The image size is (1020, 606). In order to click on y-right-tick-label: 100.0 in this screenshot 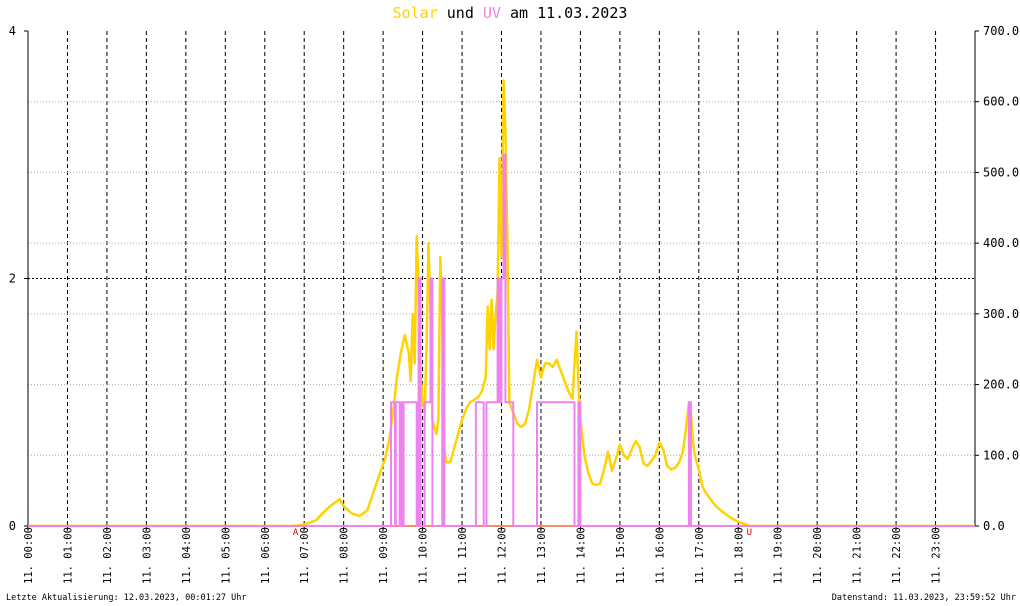, I will do `click(1001, 455)`.